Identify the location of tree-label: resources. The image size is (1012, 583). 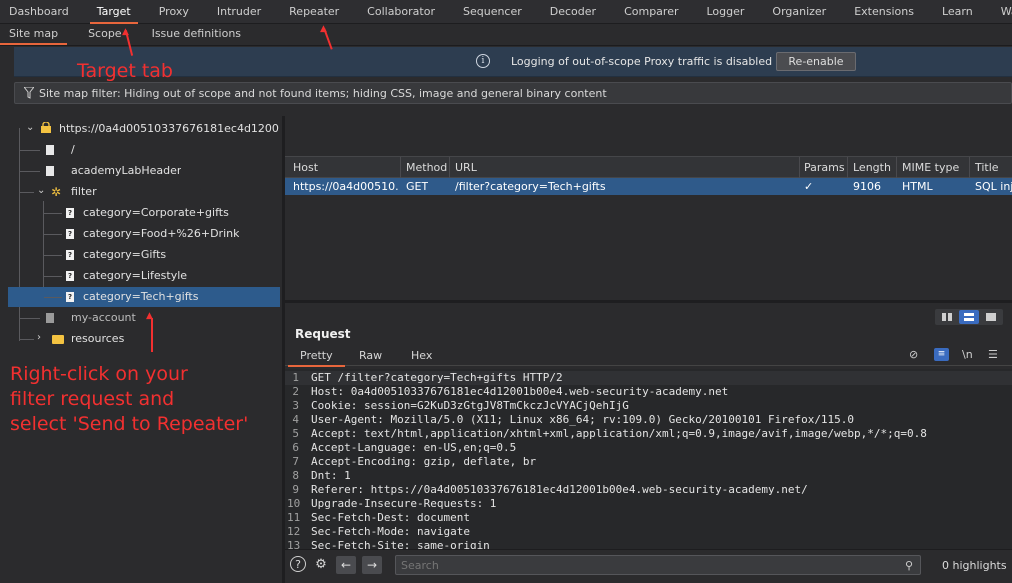
(98, 338).